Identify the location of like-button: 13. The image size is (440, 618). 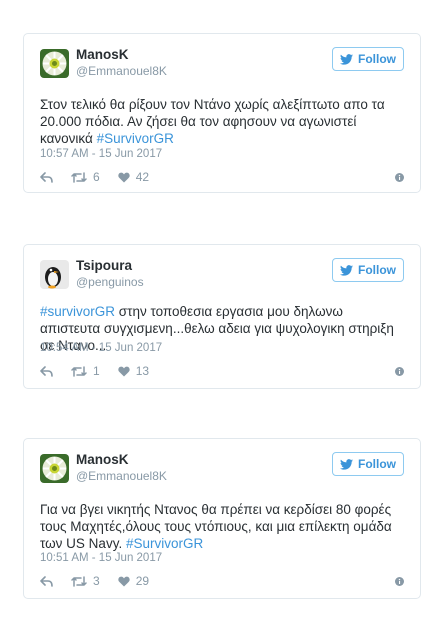
(133, 371).